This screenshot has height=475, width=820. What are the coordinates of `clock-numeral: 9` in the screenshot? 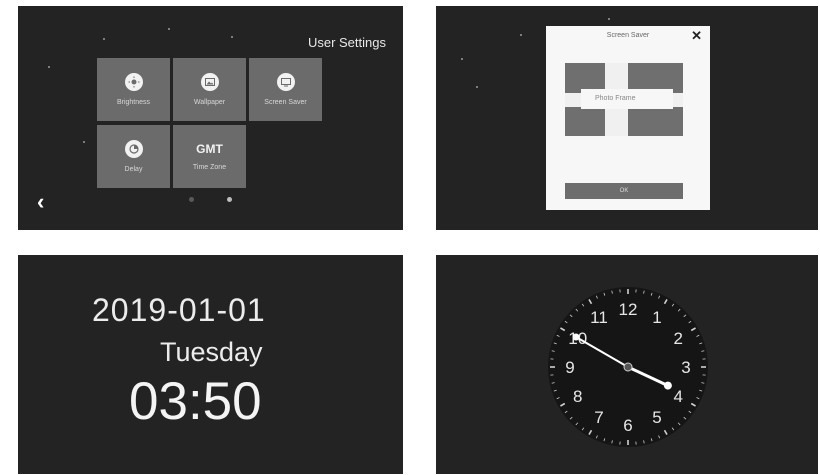 It's located at (569, 367).